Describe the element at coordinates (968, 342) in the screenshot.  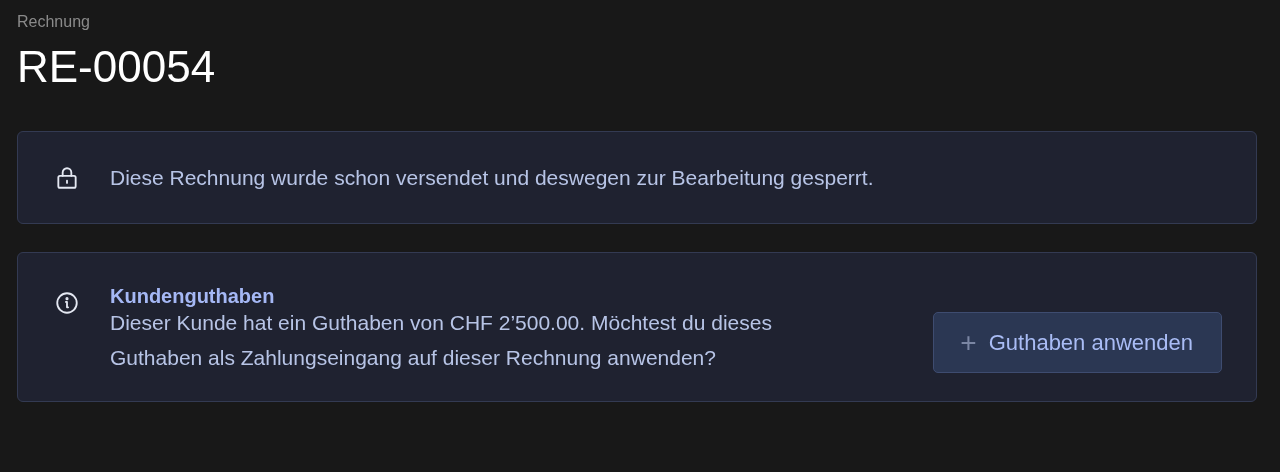
I see `plus-icon: +` at that location.